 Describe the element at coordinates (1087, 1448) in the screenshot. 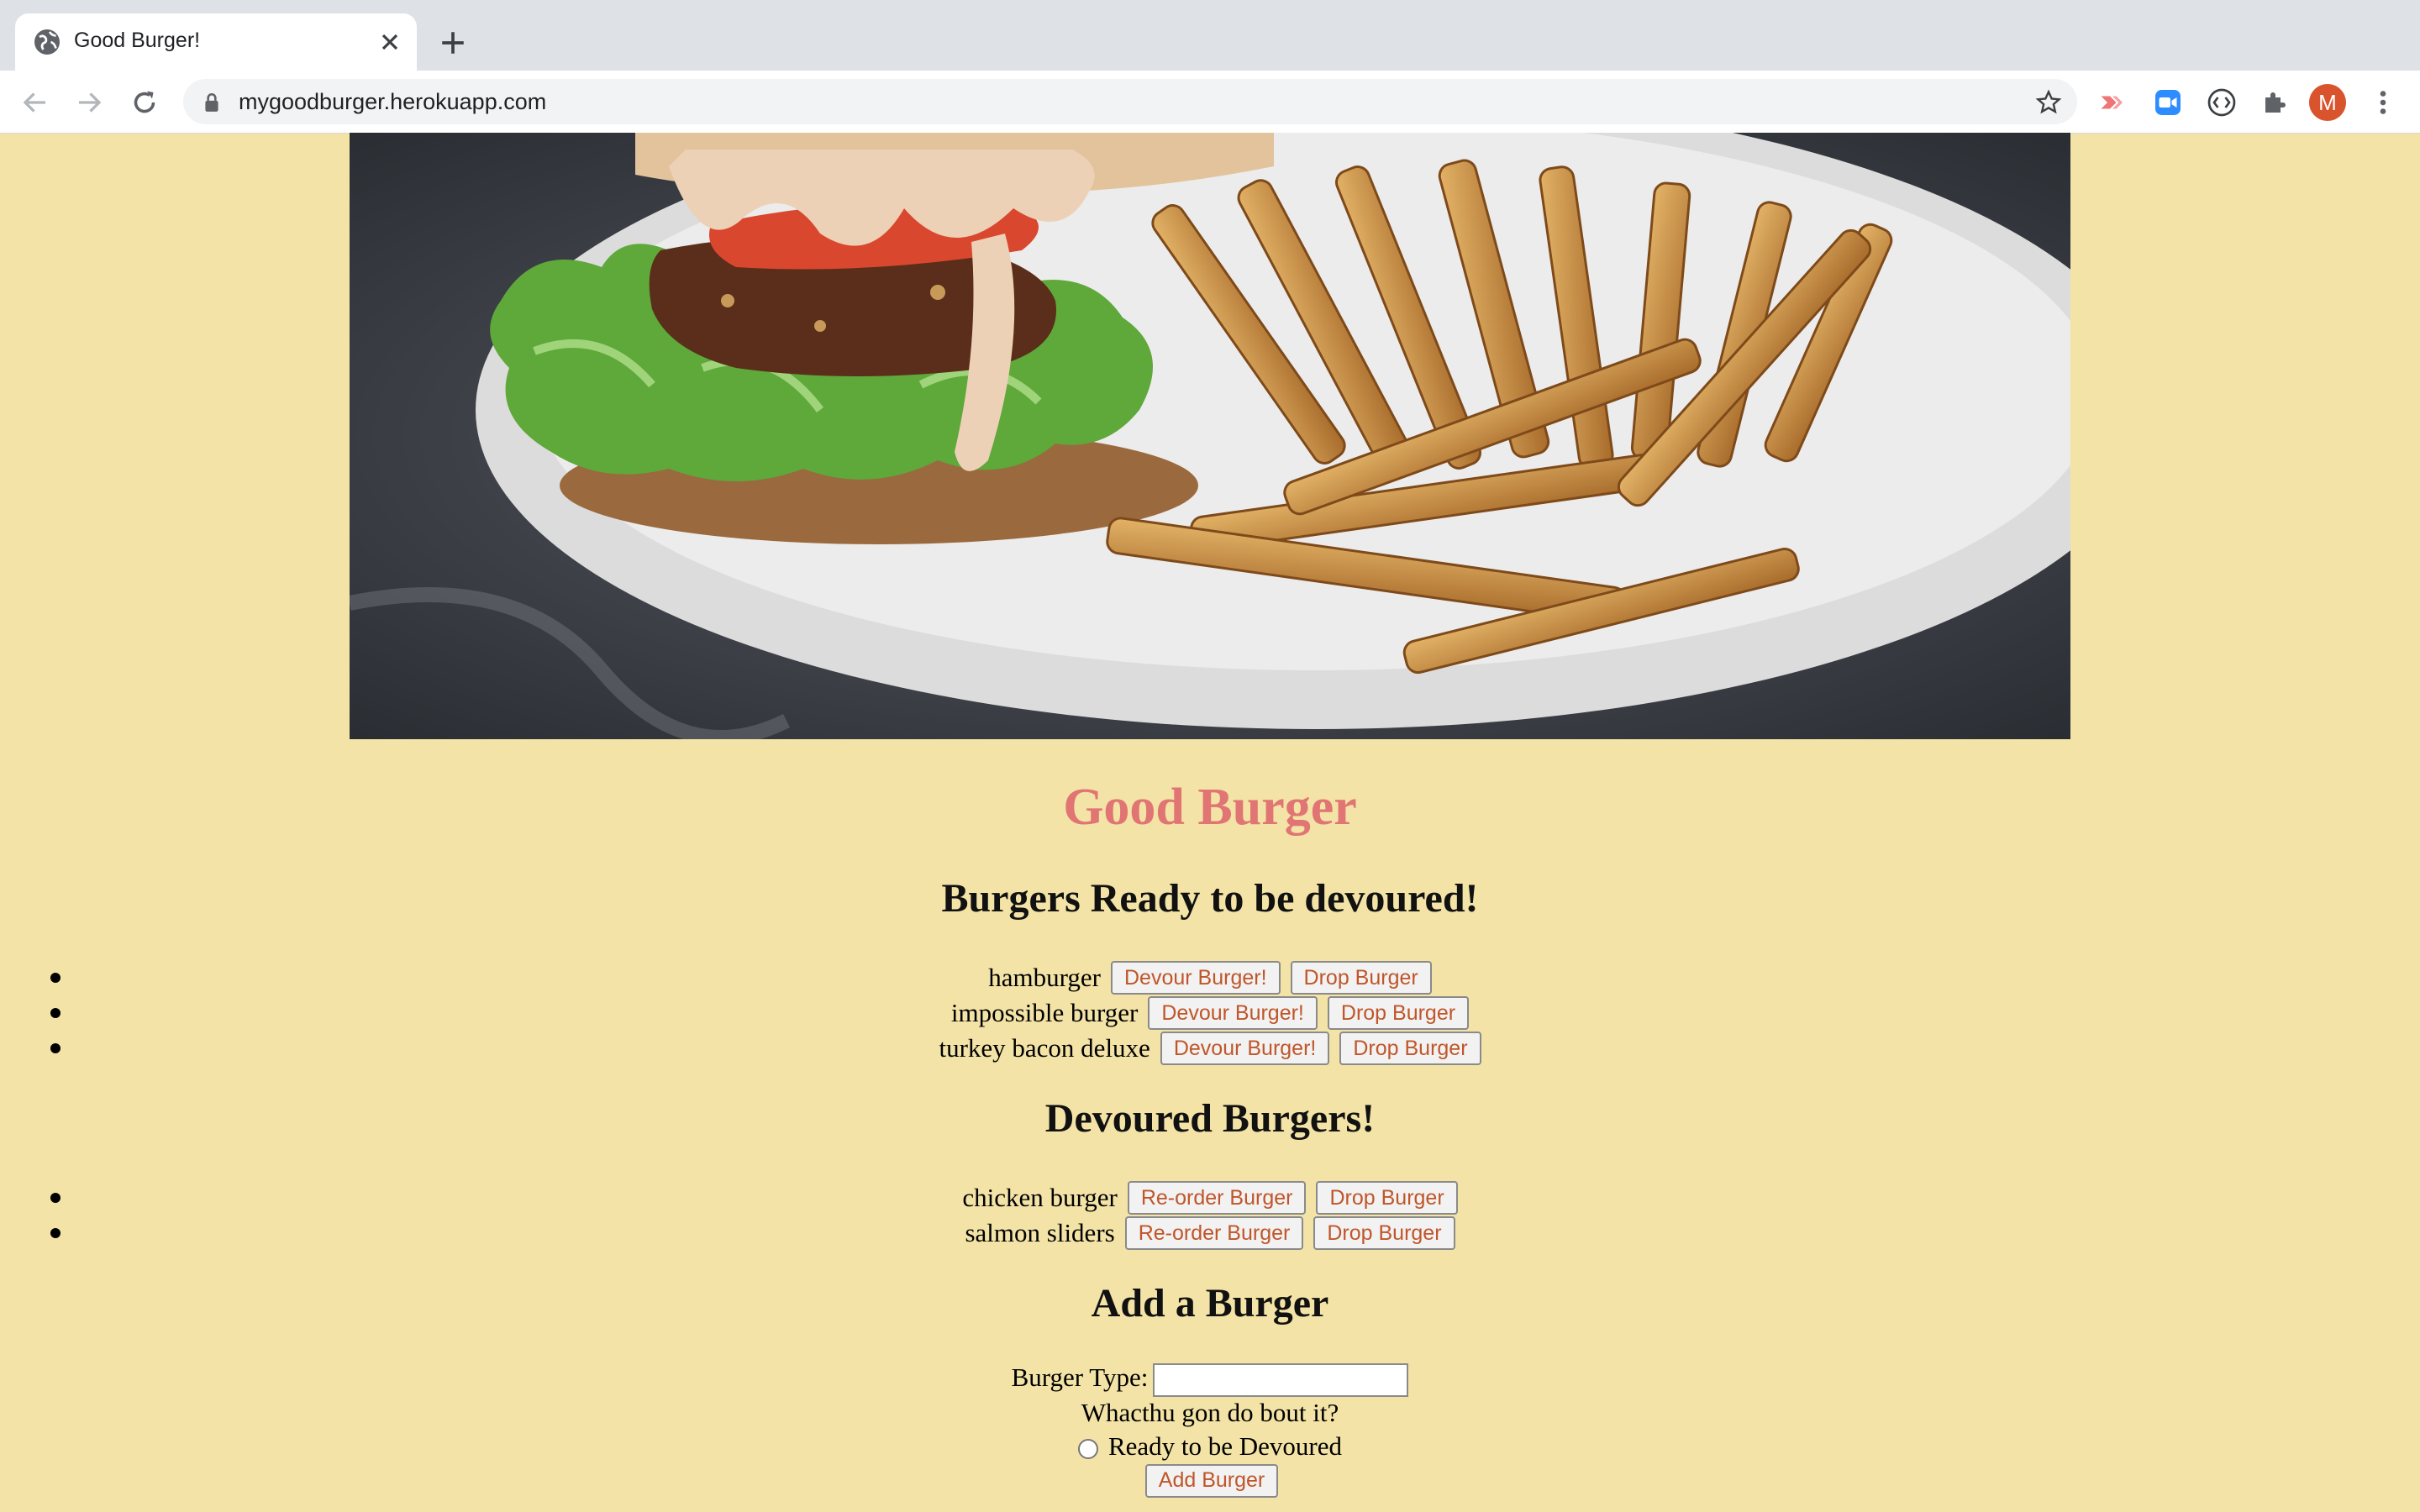

I see `devoured-radio` at that location.